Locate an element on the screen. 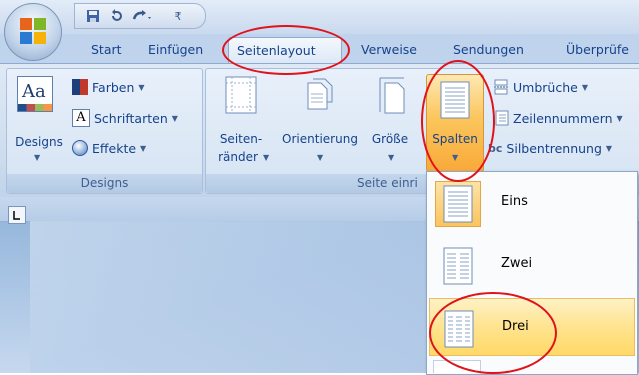  breaks-dropdown-arrow-icon: ▼ is located at coordinates (584, 87).